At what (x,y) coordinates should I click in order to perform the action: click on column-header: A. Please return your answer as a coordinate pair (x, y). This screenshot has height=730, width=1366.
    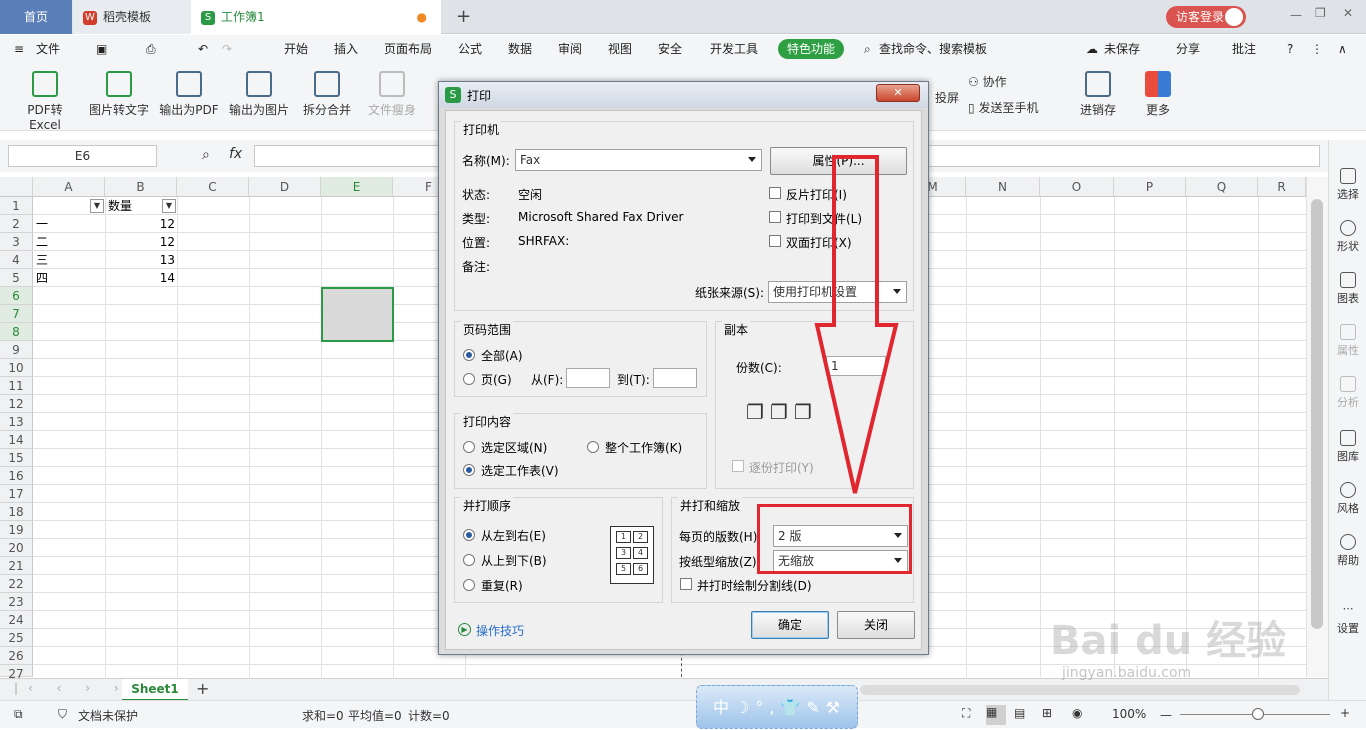
    Looking at the image, I should click on (69, 187).